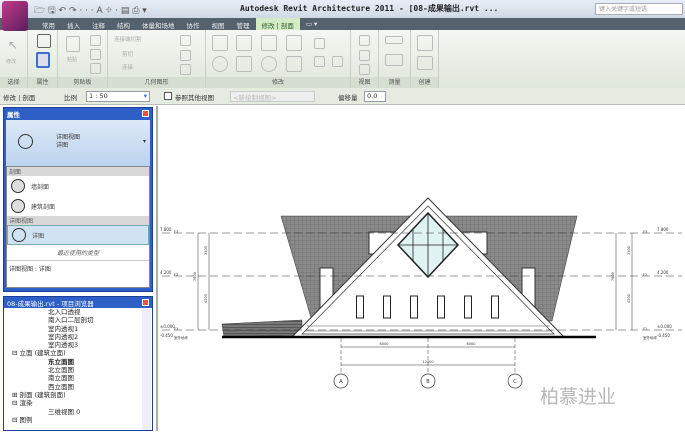 This screenshot has height=433, width=685. Describe the element at coordinates (78, 329) in the screenshot. I see `browser-item: 室内透视1` at that location.